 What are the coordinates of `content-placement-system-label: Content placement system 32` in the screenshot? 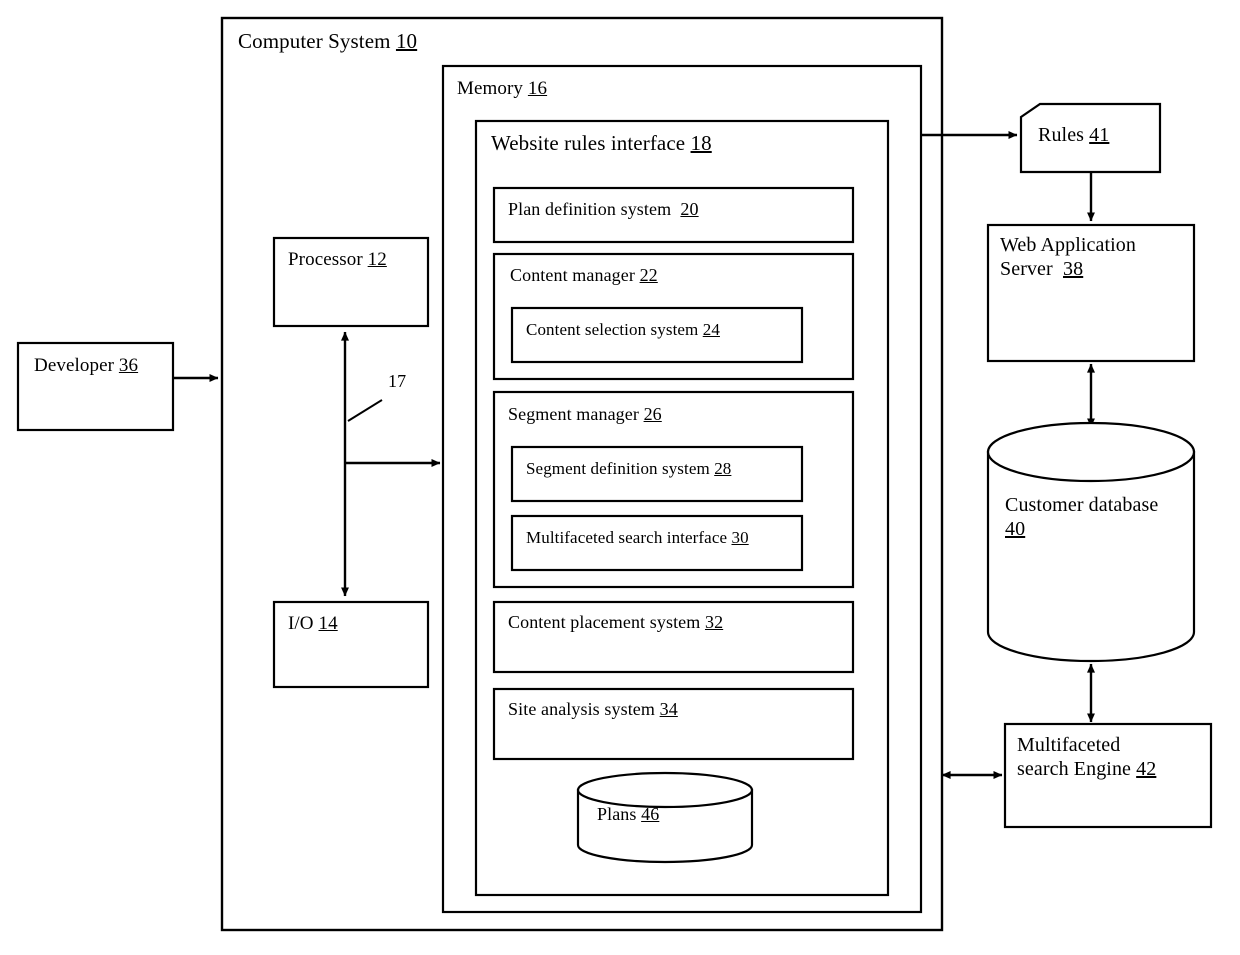 It's located at (615, 622).